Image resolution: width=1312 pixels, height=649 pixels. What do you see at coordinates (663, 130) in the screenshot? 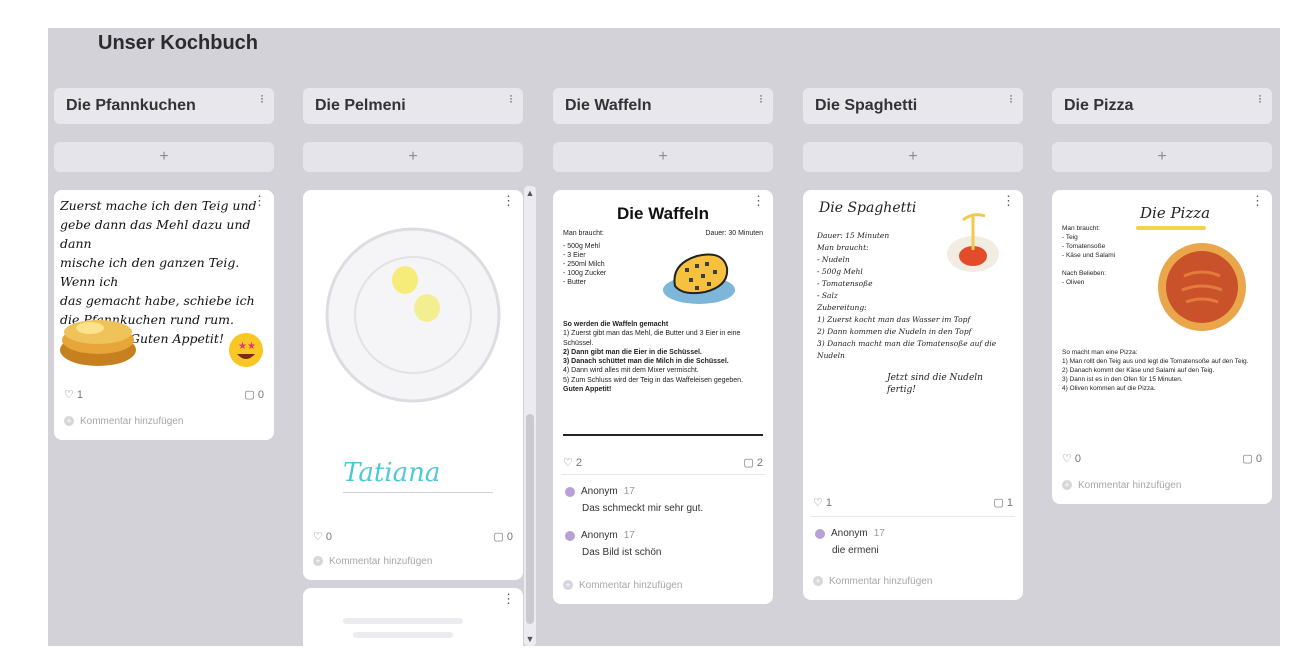
I see `column-waffeln: Die Waffeln ⁝ +` at bounding box center [663, 130].